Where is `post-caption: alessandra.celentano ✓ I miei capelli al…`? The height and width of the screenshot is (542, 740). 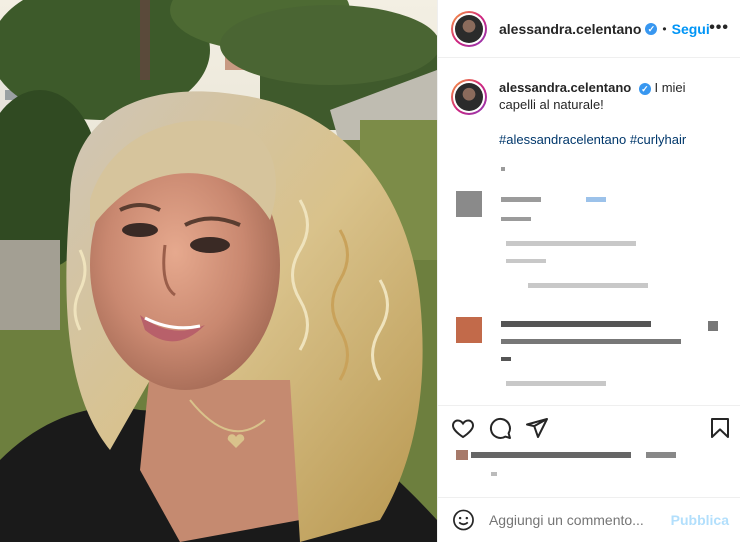
post-caption: alessandra.celentano ✓ I miei capelli al… is located at coordinates (589, 103).